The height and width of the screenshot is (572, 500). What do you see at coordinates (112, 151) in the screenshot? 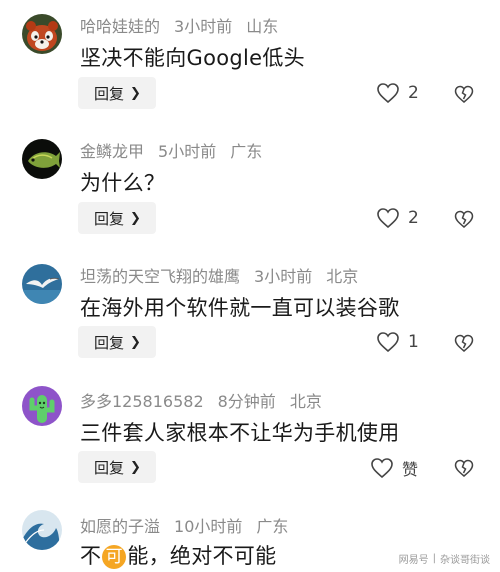
I see `username: 金鳞龙甲` at bounding box center [112, 151].